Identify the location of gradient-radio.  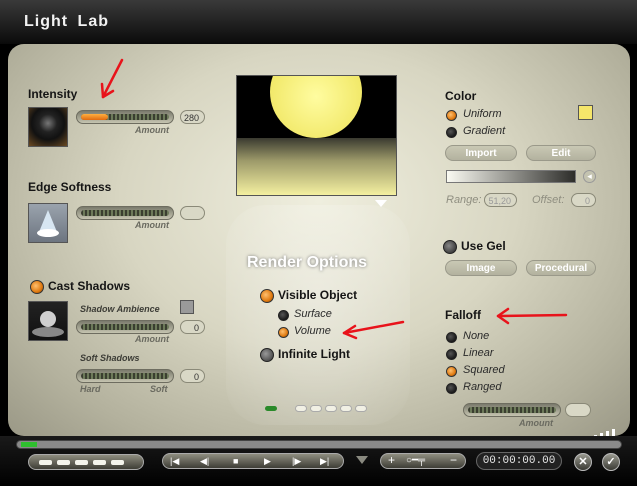
(451, 132).